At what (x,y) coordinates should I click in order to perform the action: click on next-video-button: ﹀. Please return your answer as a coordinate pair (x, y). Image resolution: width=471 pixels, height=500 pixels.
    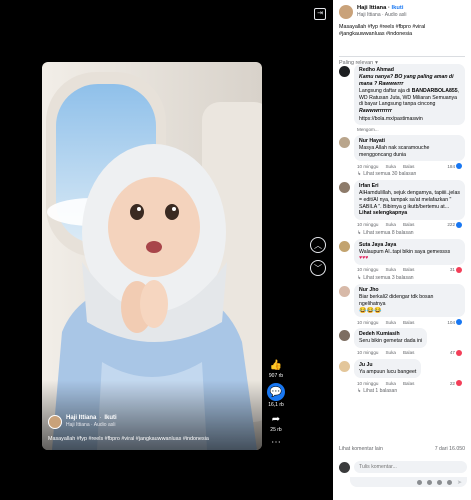
    Looking at the image, I should click on (318, 268).